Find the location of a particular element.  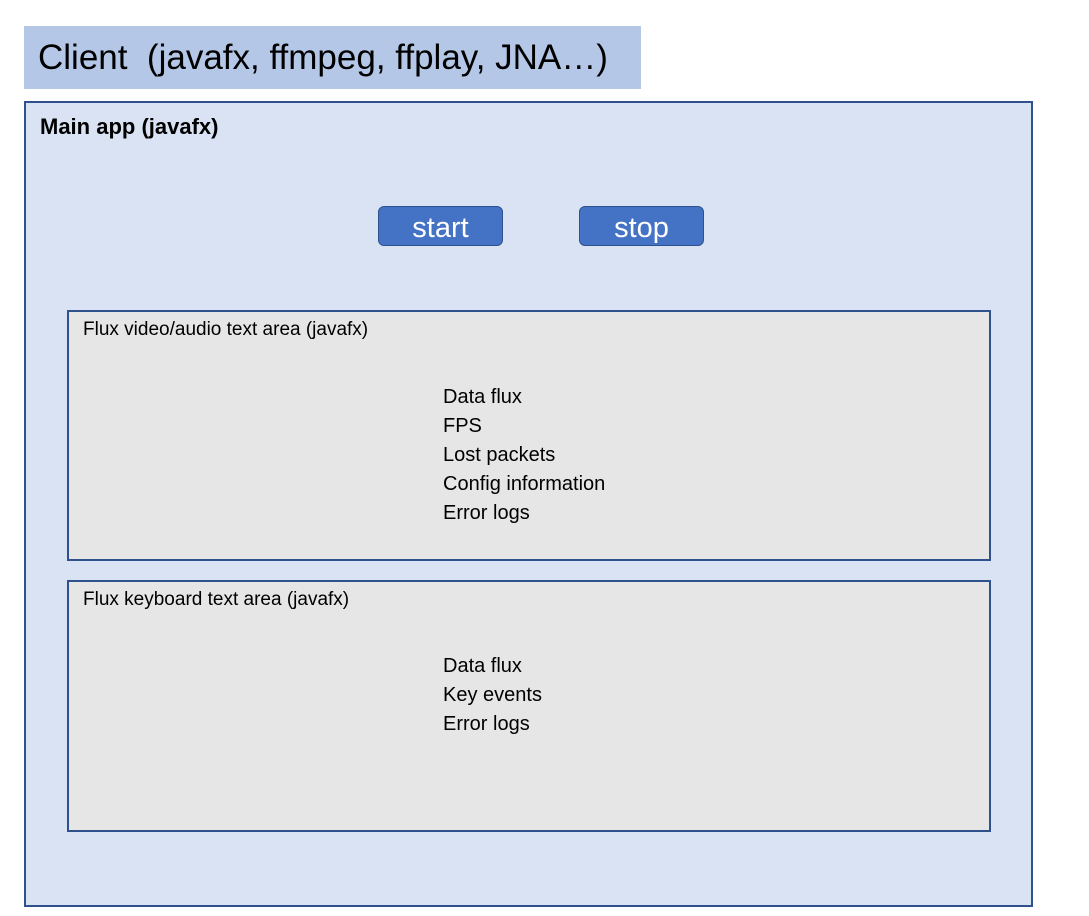

keyboard-log-list: Data flux Key events Error logs is located at coordinates (492, 695).